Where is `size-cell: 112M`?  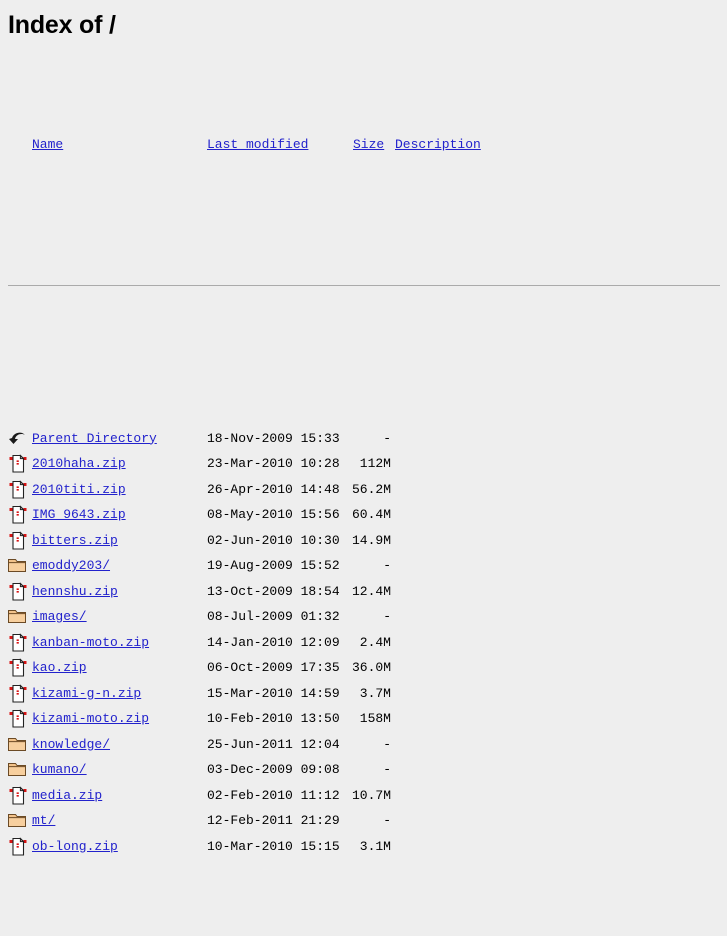 size-cell: 112M is located at coordinates (375, 463).